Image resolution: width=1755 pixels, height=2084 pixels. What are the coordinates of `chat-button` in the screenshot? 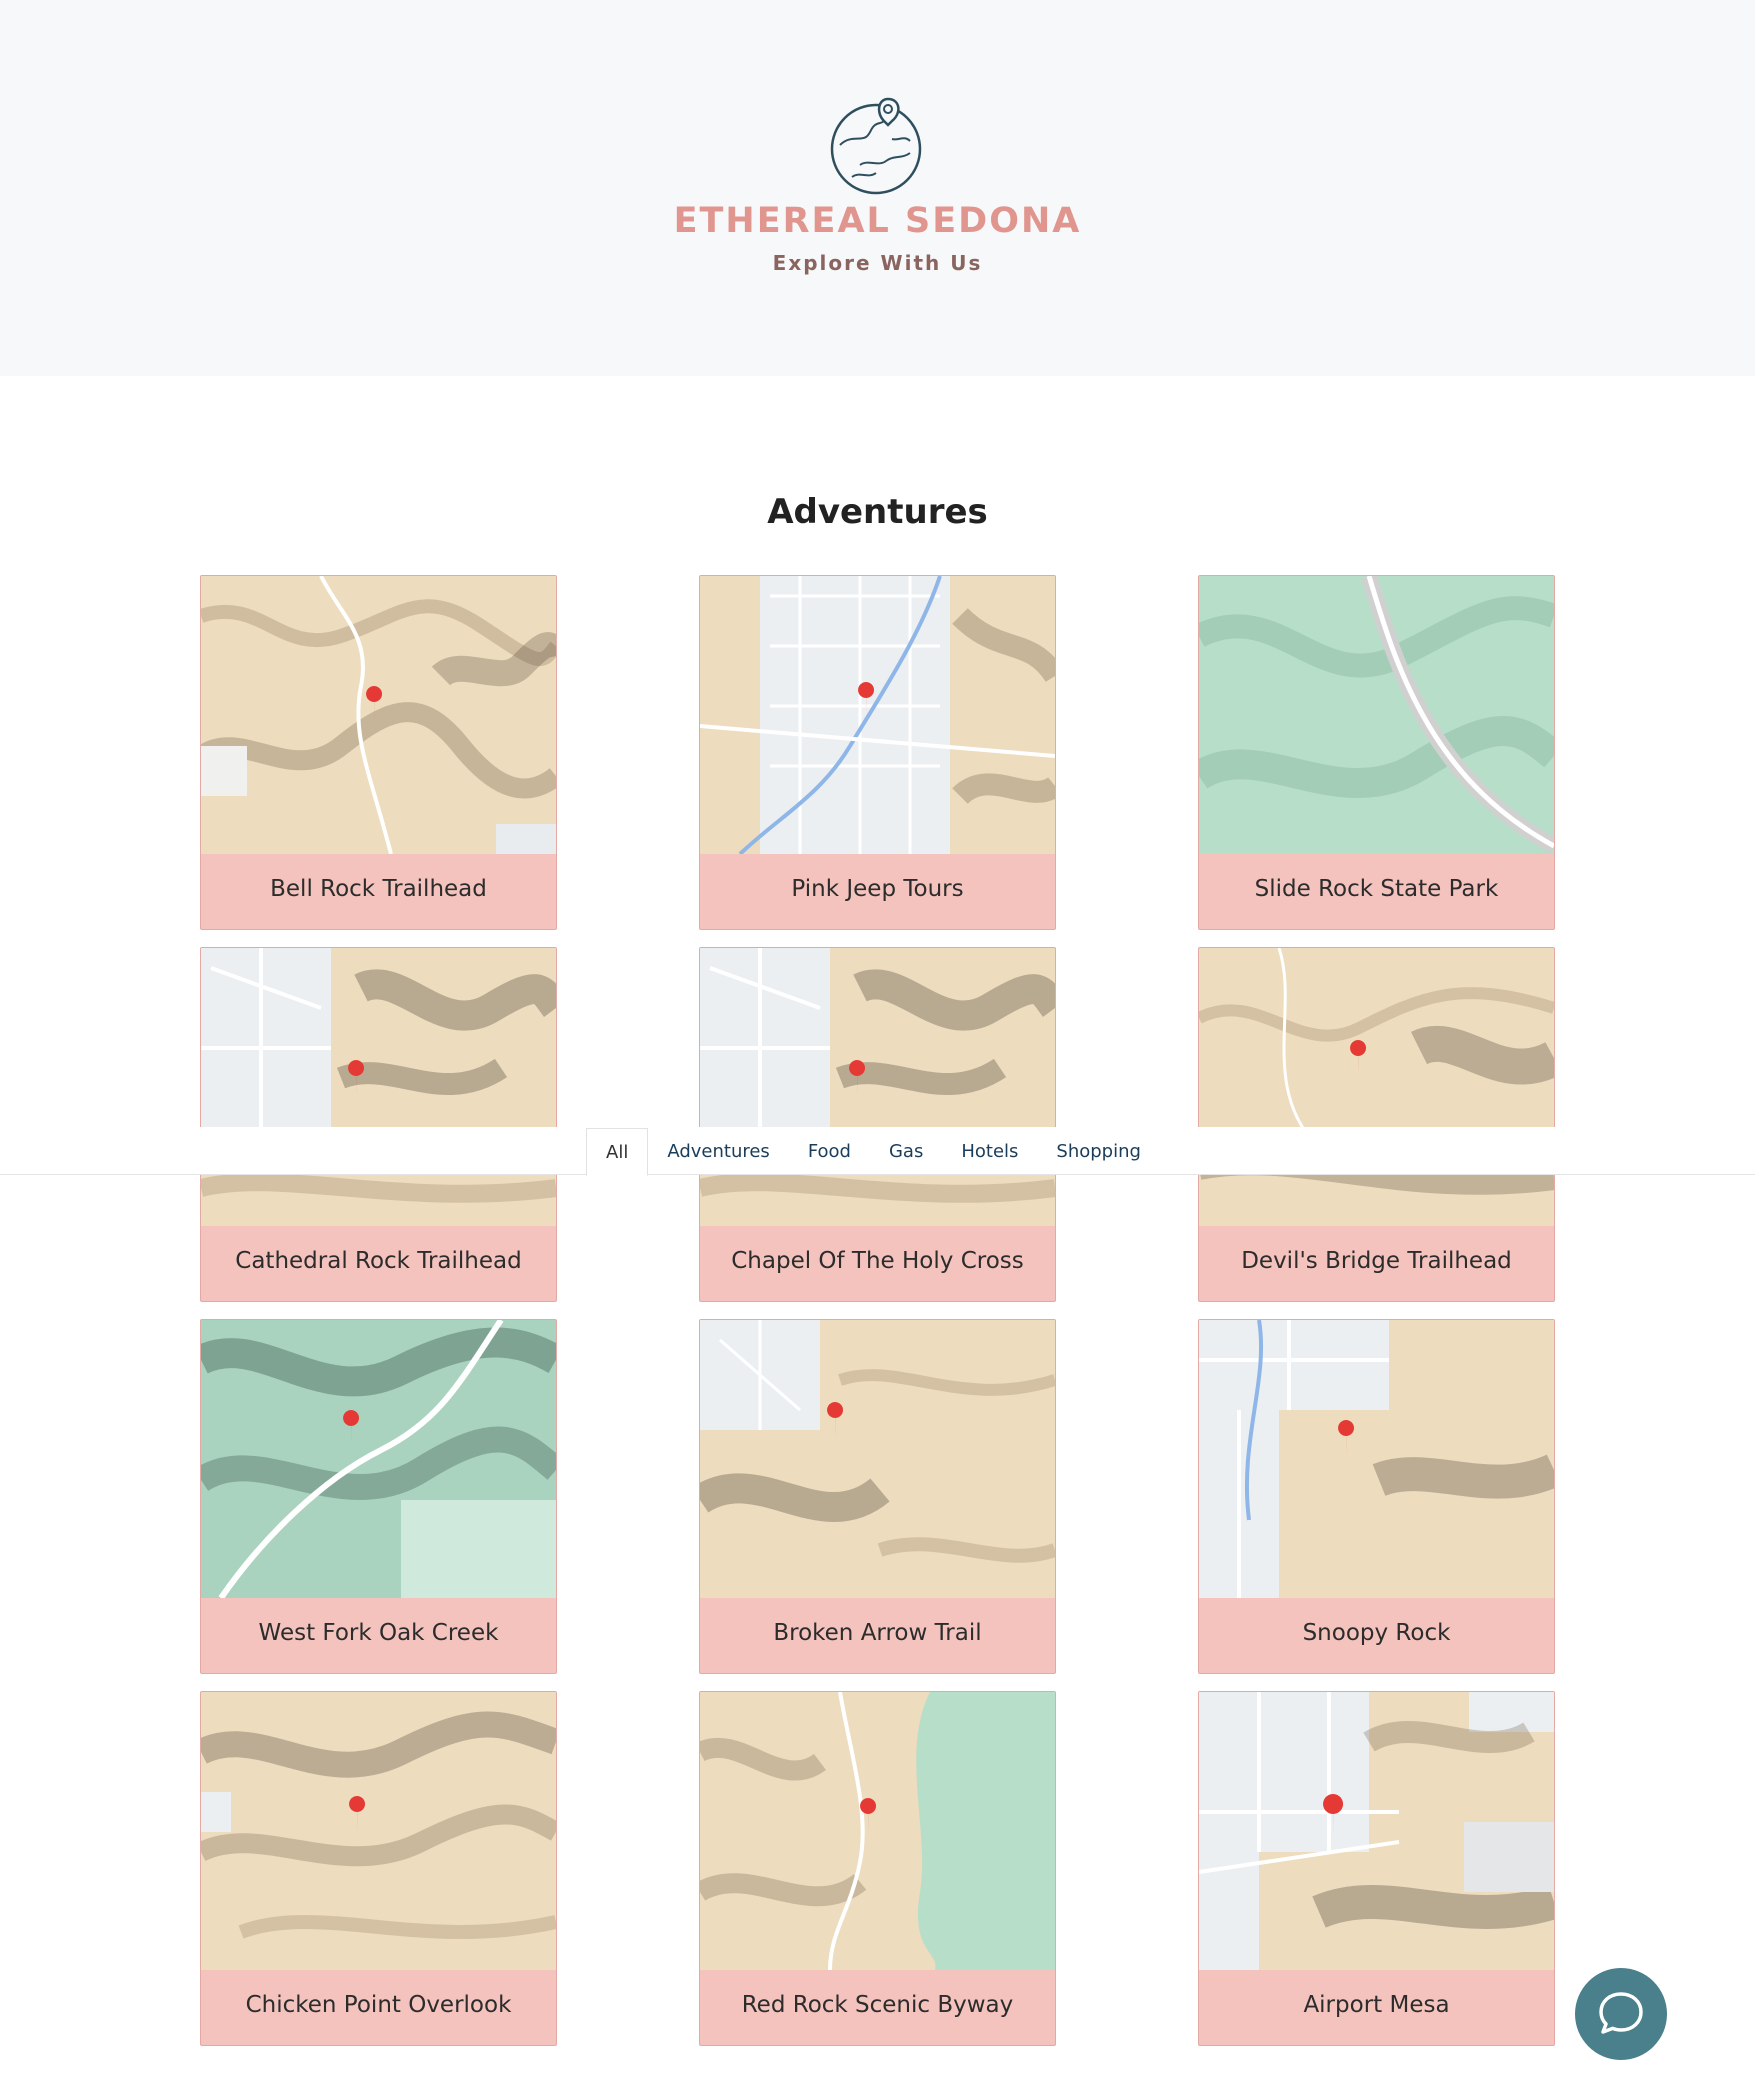 It's located at (1621, 2014).